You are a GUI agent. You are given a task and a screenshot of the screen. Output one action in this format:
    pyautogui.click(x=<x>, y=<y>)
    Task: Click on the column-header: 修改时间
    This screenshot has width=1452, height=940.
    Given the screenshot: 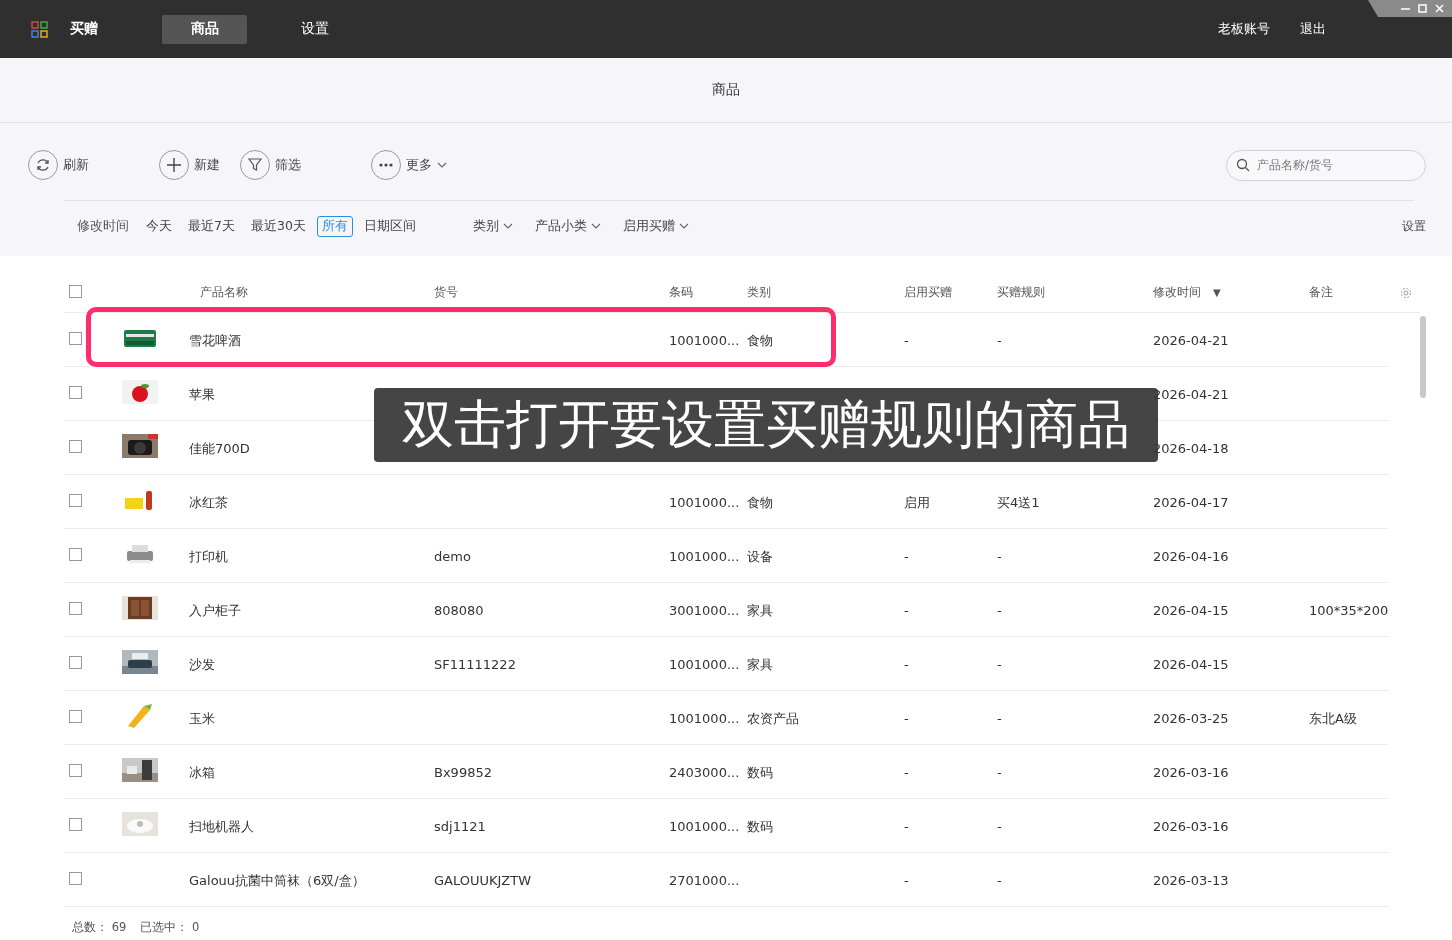 What is the action you would take?
    pyautogui.click(x=1177, y=292)
    